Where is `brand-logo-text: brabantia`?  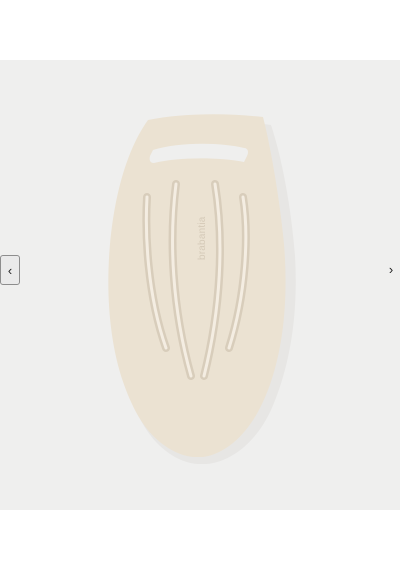
brand-logo-text: brabantia is located at coordinates (202, 238).